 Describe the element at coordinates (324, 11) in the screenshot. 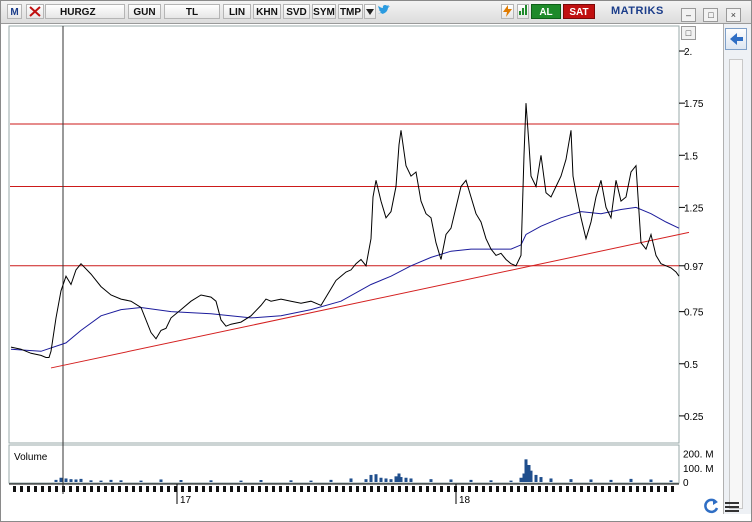

I see `sym-button: SYM` at that location.